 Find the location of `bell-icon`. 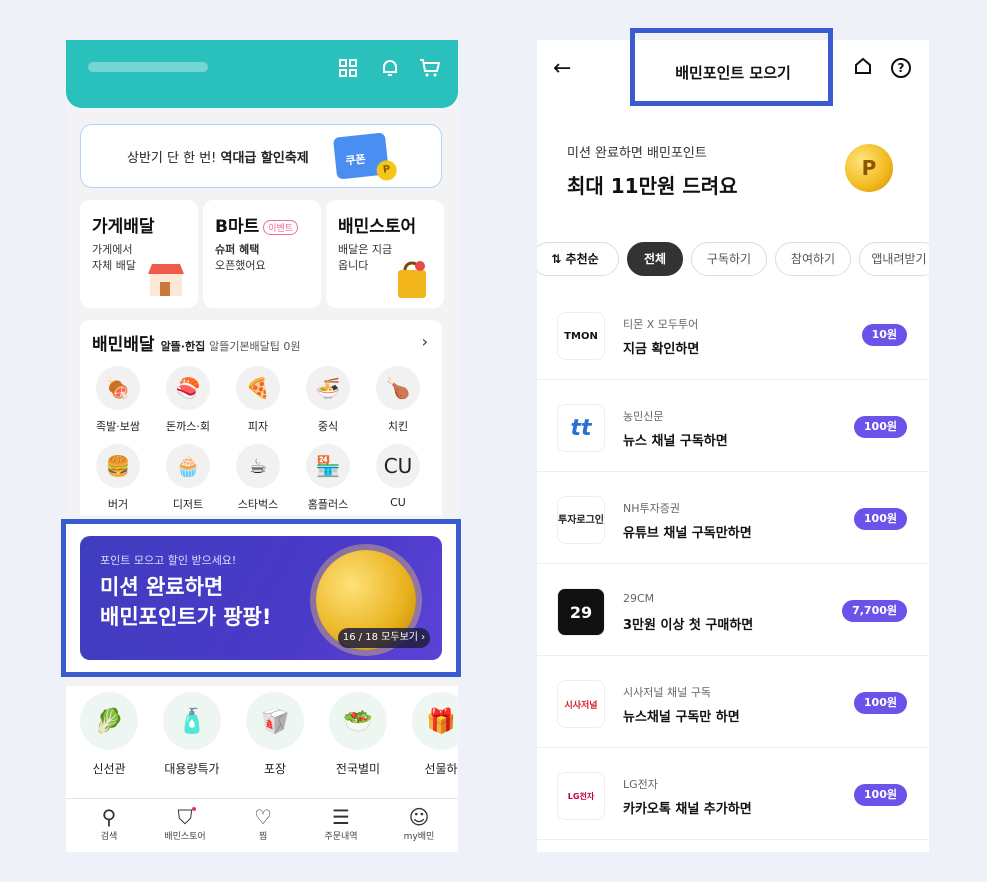

bell-icon is located at coordinates (390, 70).